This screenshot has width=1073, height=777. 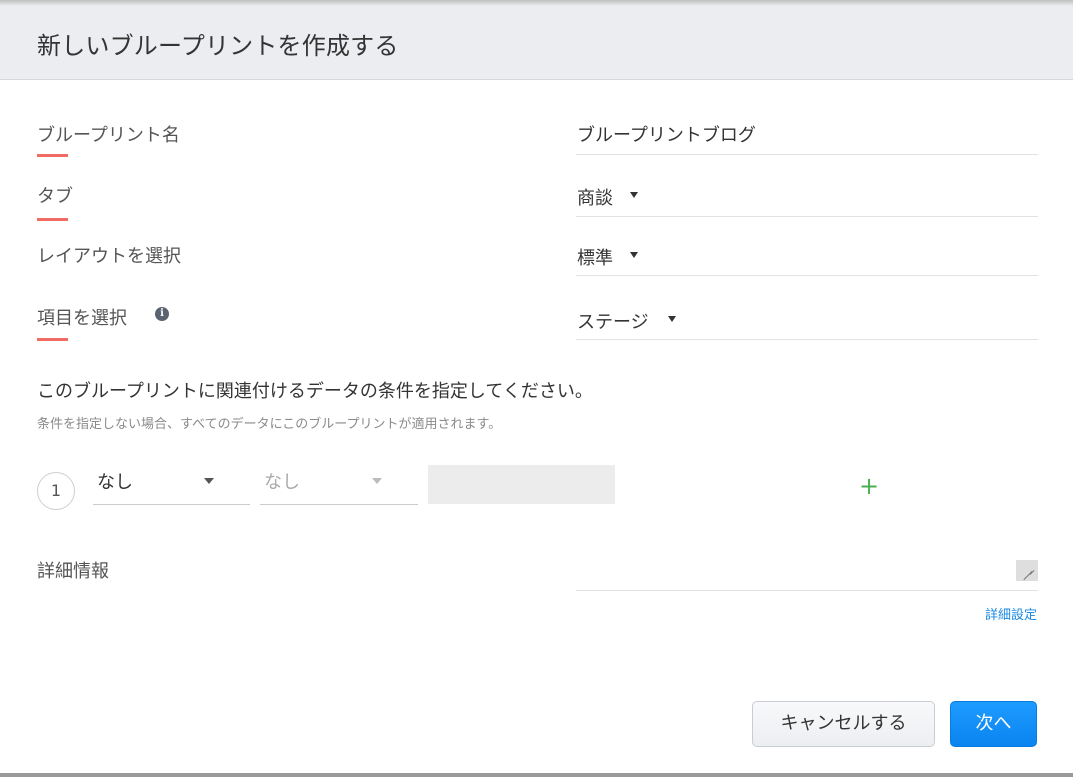 I want to click on dialog-title: 新しいブループリントを作成する, so click(x=218, y=46).